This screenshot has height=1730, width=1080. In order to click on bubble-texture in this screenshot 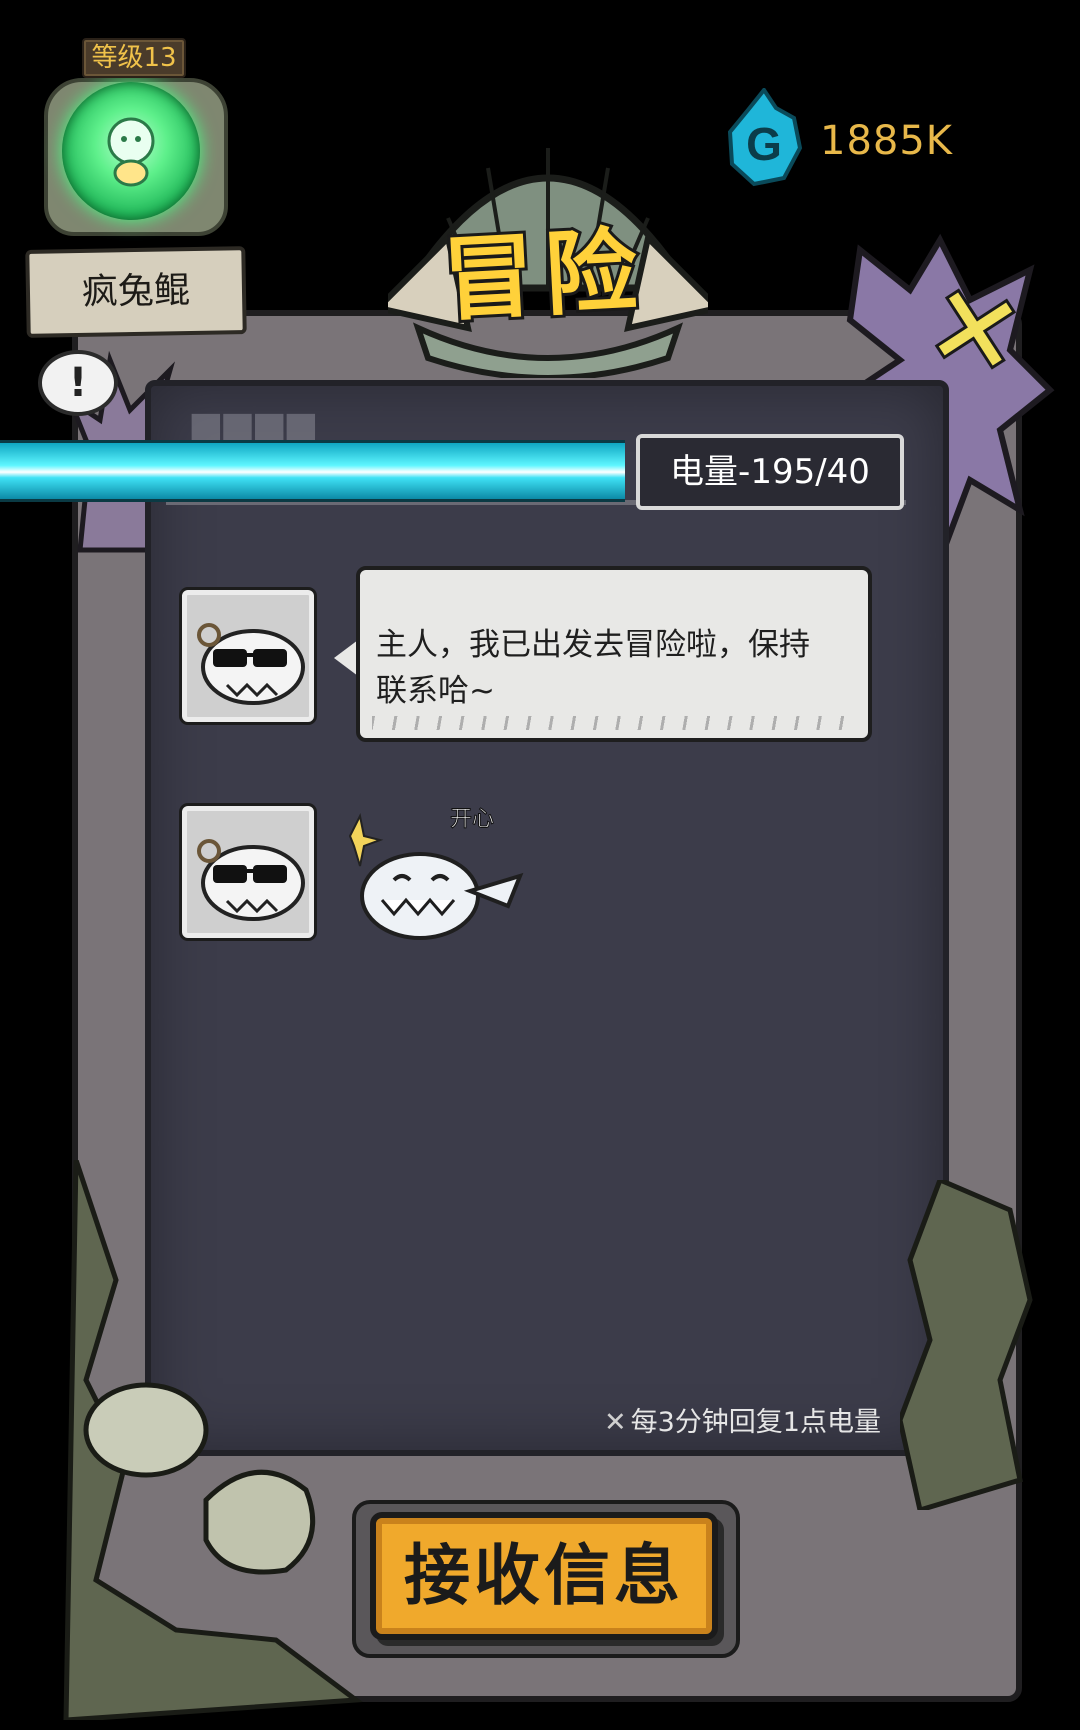, I will do `click(612, 723)`.